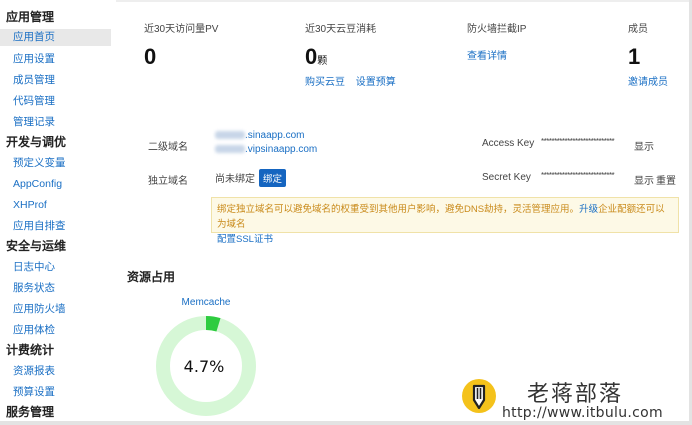  I want to click on memcache-usage: Memcache 4.7%, so click(206, 359).